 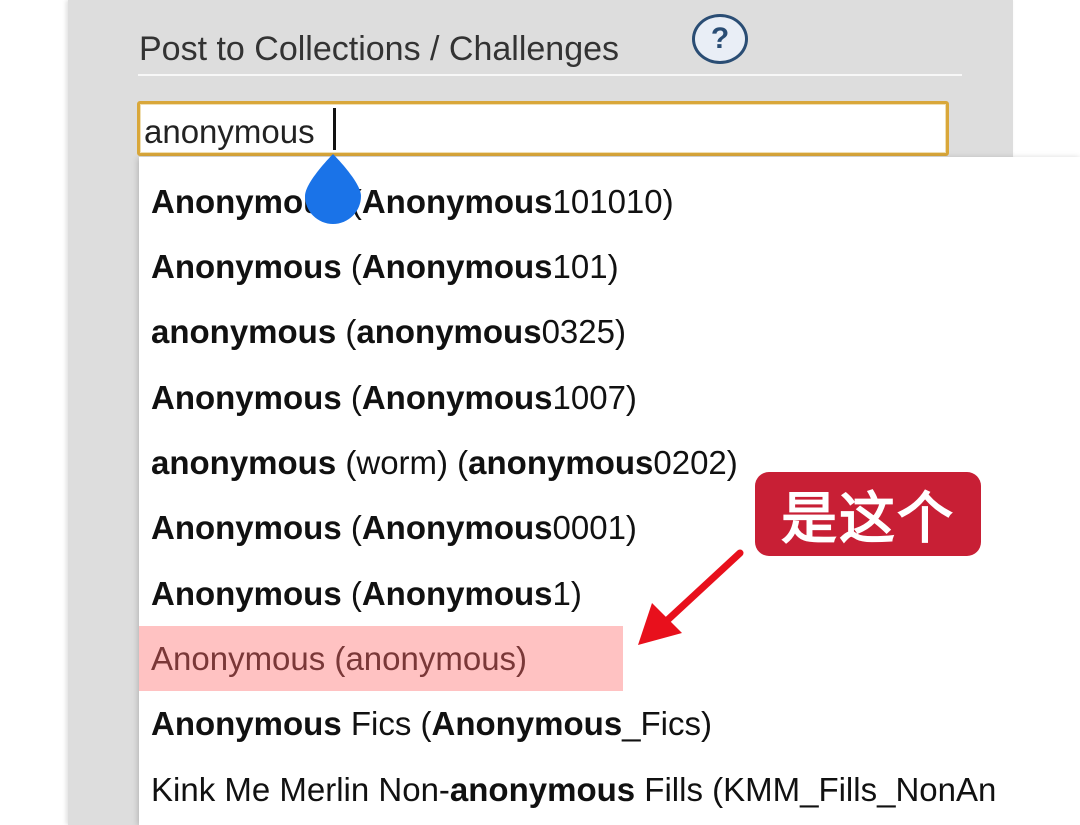 I want to click on autocomplete-option: Anonymous (Anonymous101), so click(x=609, y=266).